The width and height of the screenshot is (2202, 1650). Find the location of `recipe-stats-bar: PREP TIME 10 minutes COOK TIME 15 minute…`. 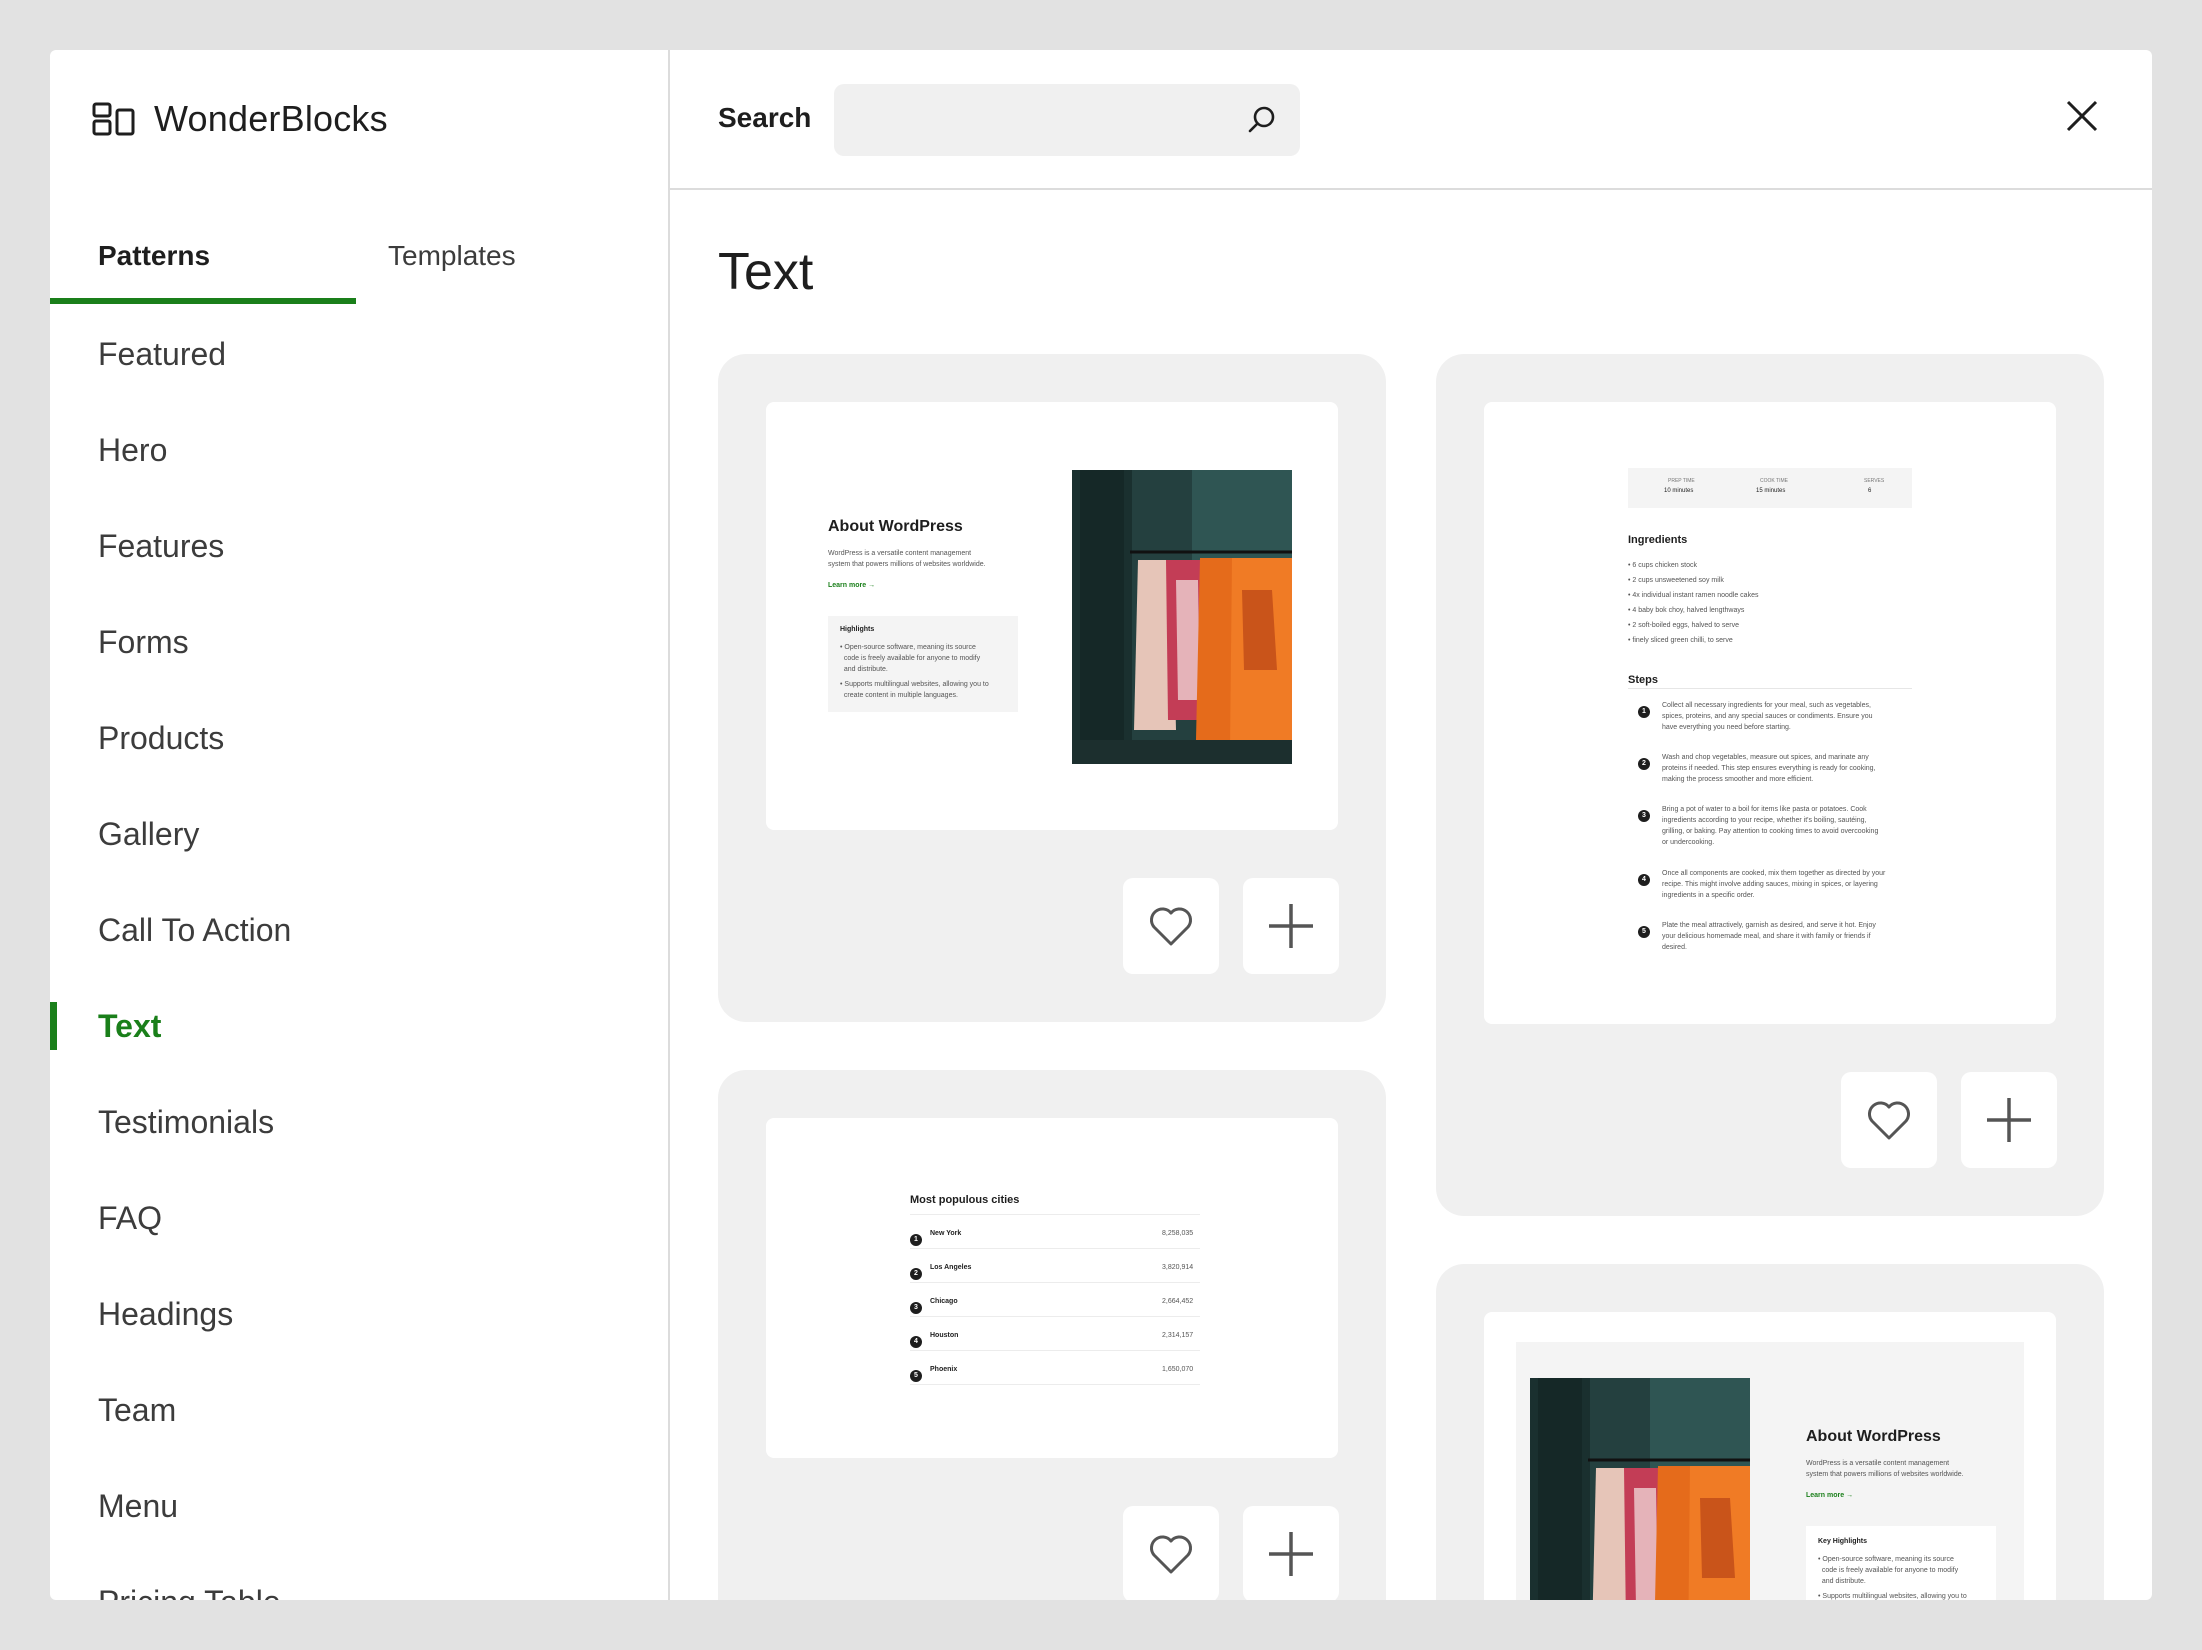

recipe-stats-bar: PREP TIME 10 minutes COOK TIME 15 minute… is located at coordinates (1770, 488).